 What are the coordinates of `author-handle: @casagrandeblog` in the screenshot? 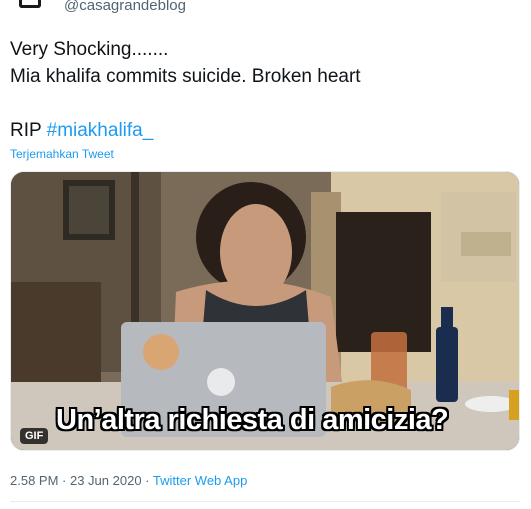 It's located at (125, 7).